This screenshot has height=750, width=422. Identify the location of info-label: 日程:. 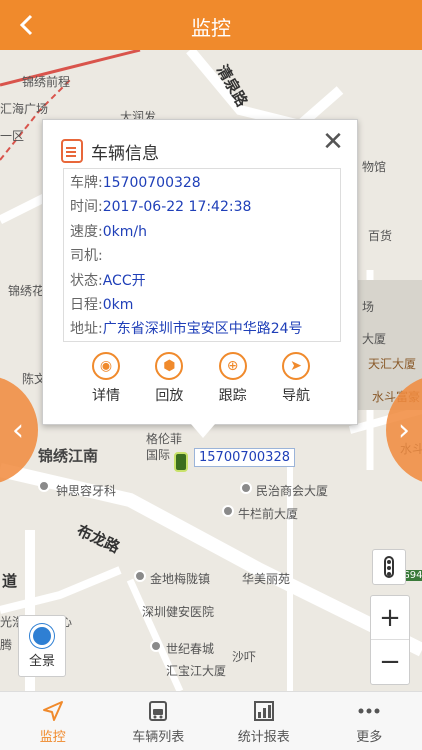
(86, 304).